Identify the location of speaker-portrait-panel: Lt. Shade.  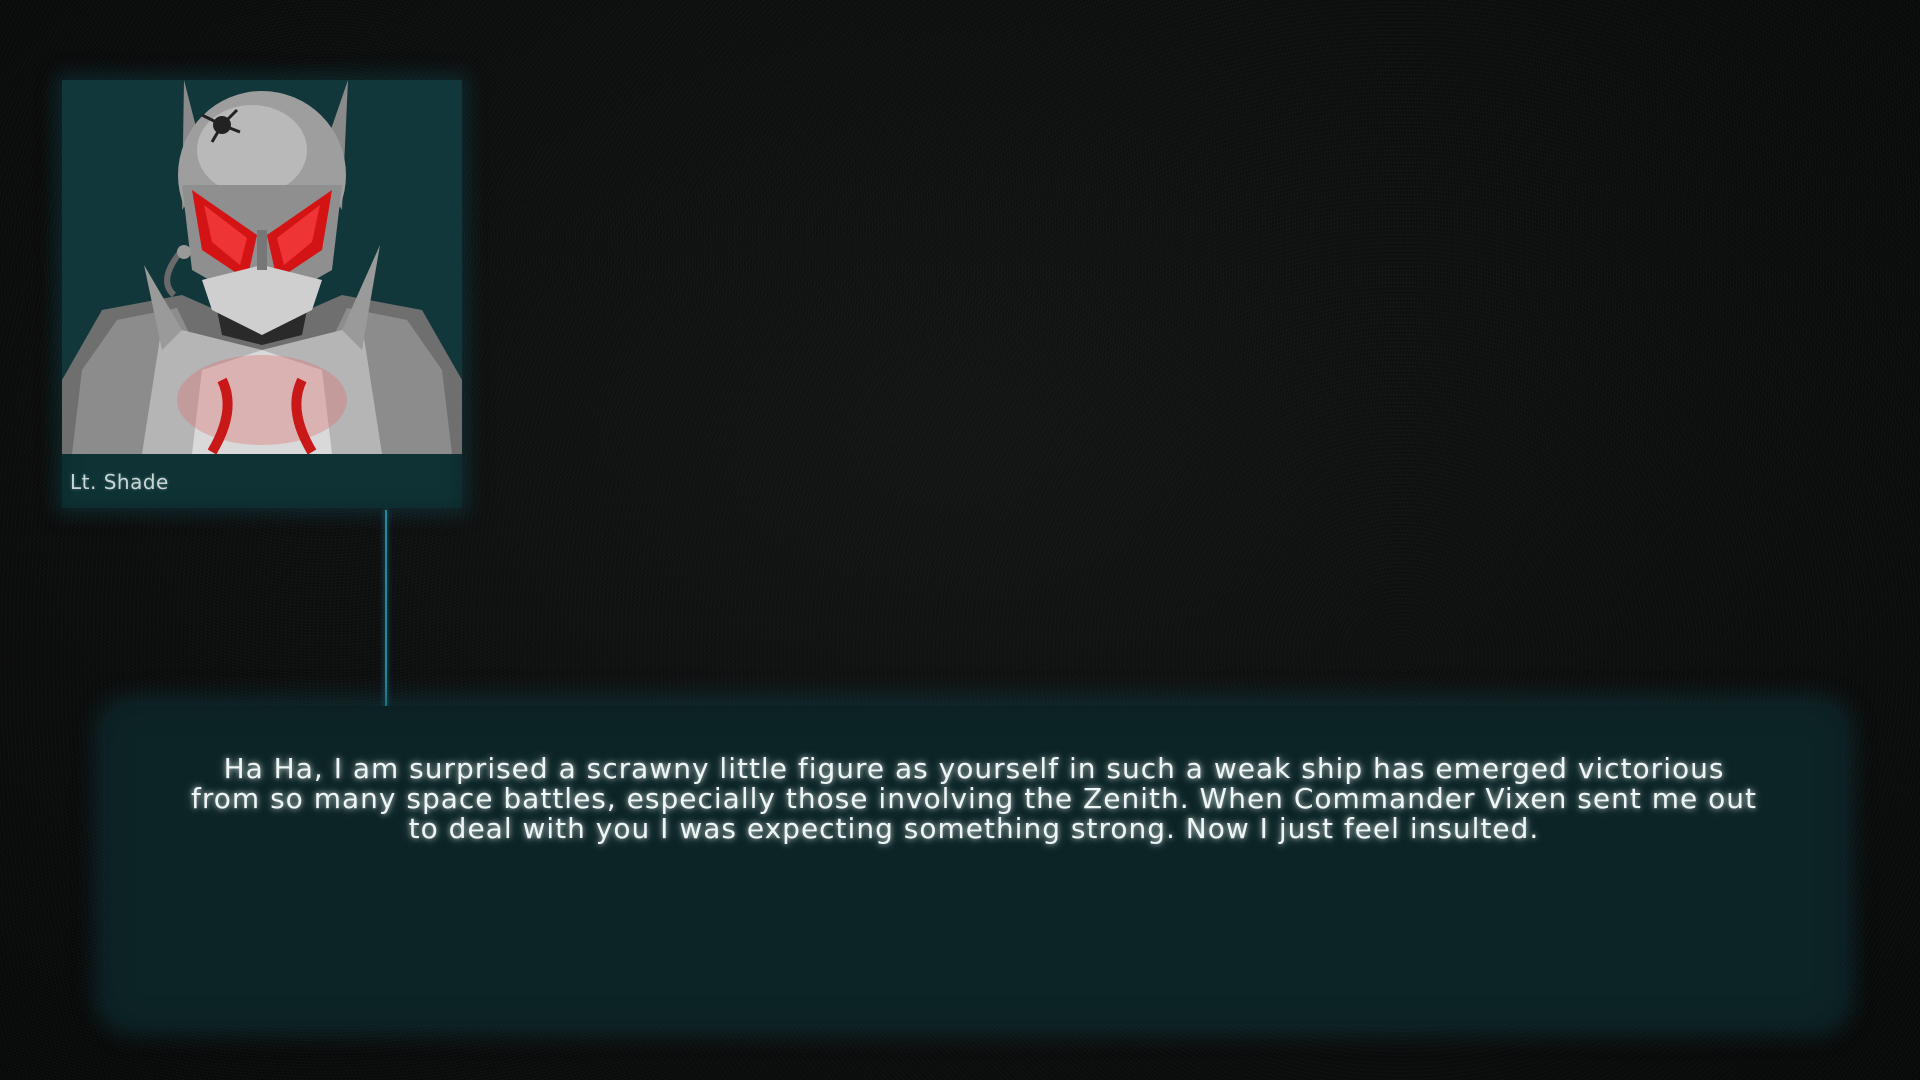
(262, 294).